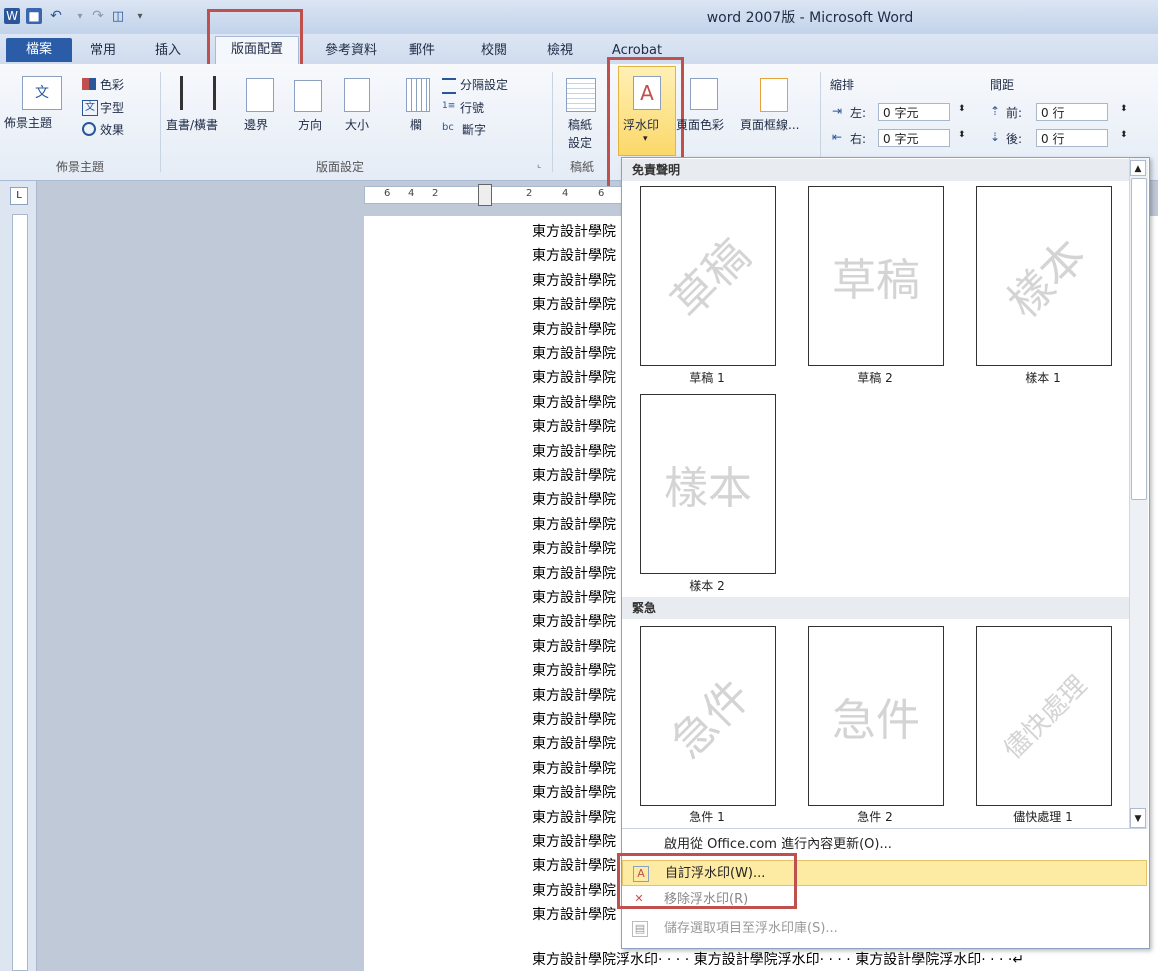 The width and height of the screenshot is (1158, 971). Describe the element at coordinates (34, 16) in the screenshot. I see `save-icon: ■` at that location.